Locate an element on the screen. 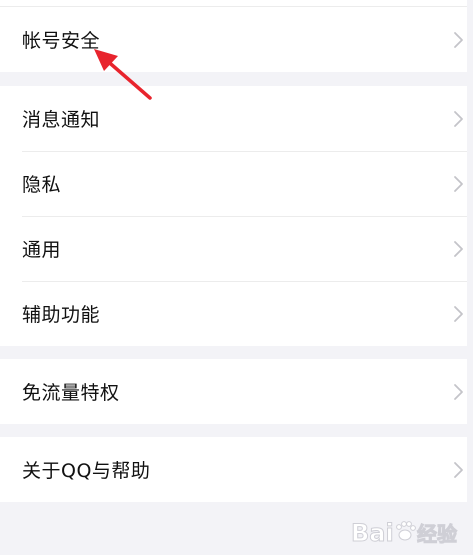 Image resolution: width=473 pixels, height=555 pixels. paw-icon is located at coordinates (406, 531).